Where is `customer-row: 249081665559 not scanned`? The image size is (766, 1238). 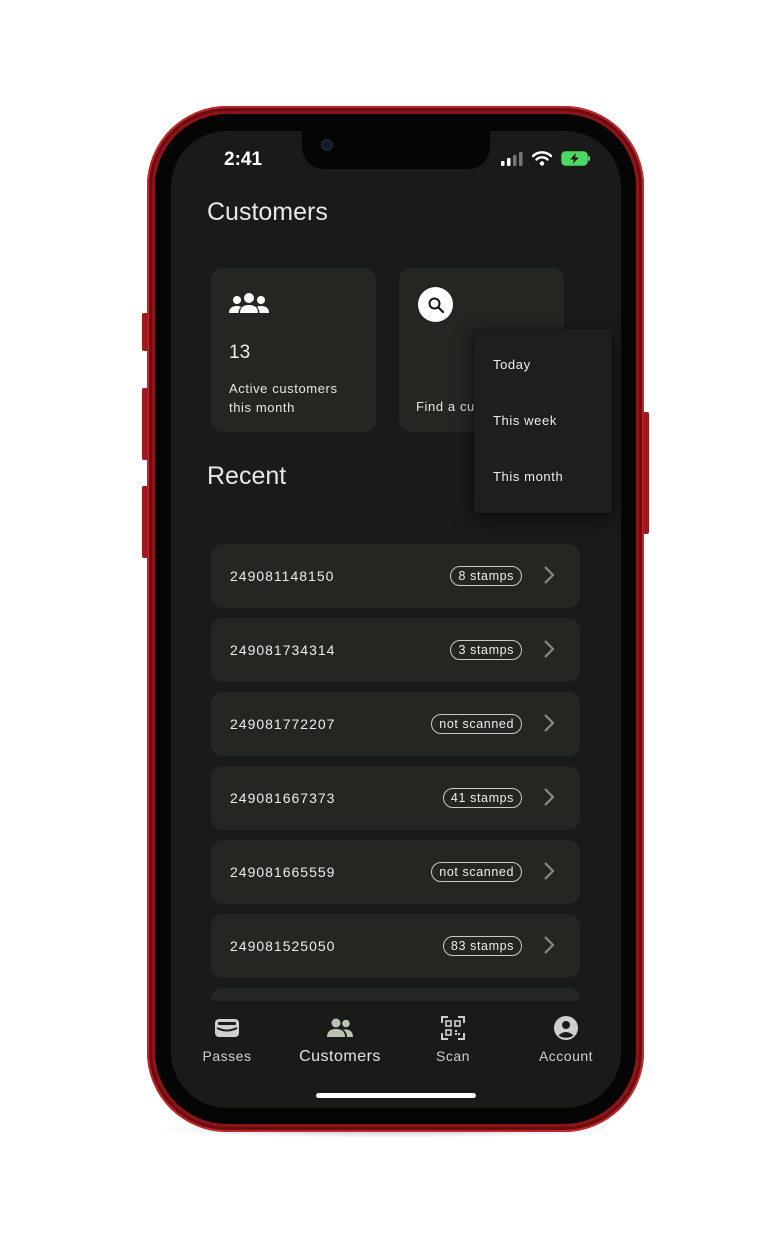 customer-row: 249081665559 not scanned is located at coordinates (395, 872).